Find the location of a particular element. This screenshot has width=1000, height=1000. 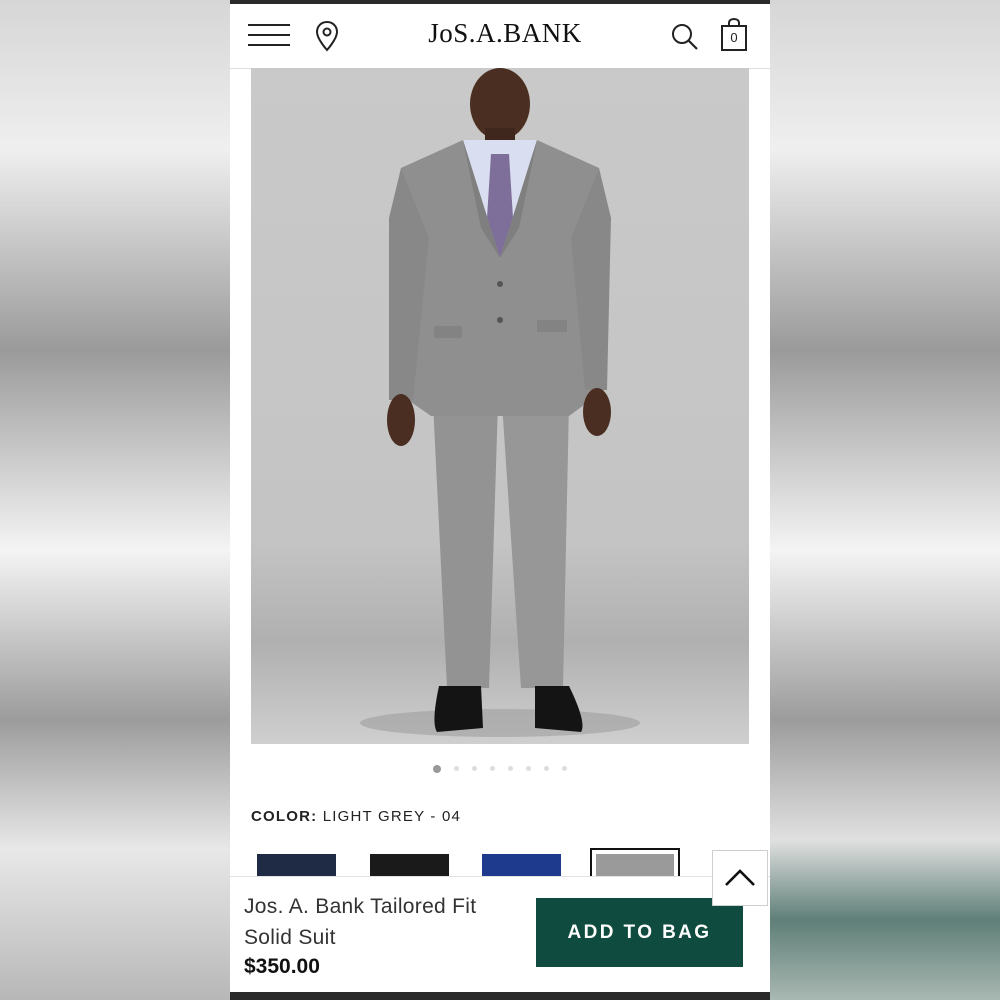

swatch-black is located at coordinates (409, 866).